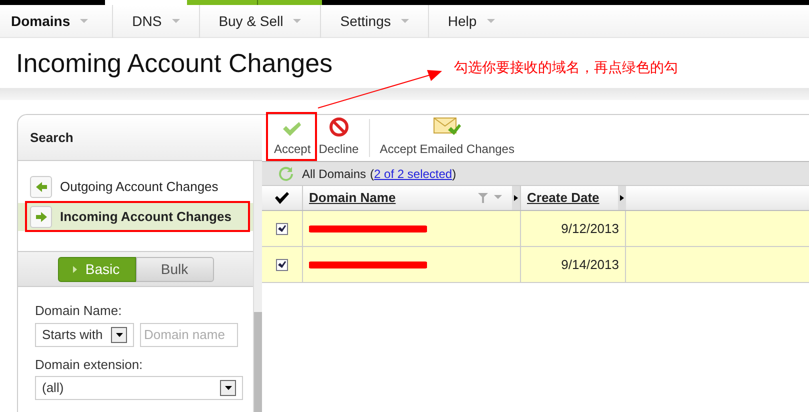  I want to click on extension-select: (all), so click(139, 388).